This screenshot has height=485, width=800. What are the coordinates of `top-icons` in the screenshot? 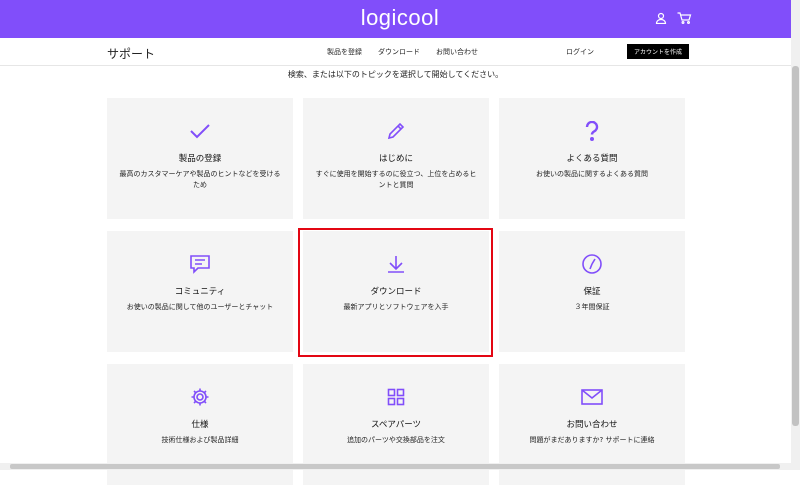 It's located at (673, 18).